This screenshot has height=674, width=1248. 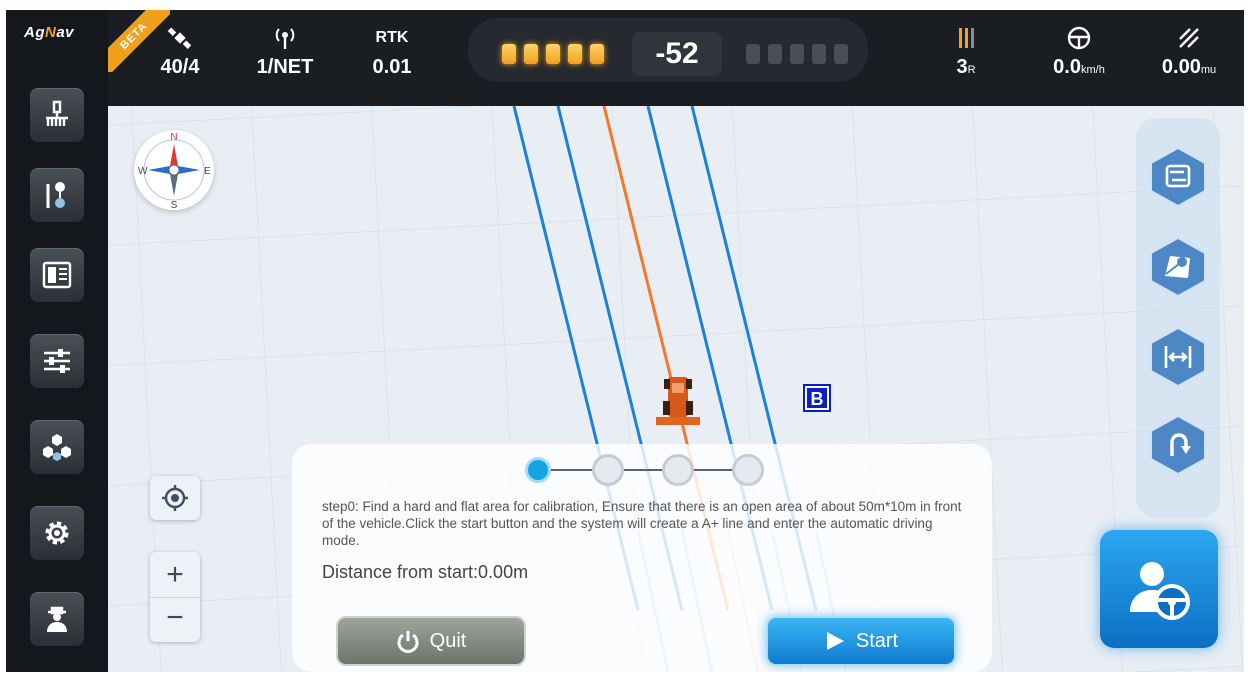 I want to click on field-info-button, so click(x=57, y=275).